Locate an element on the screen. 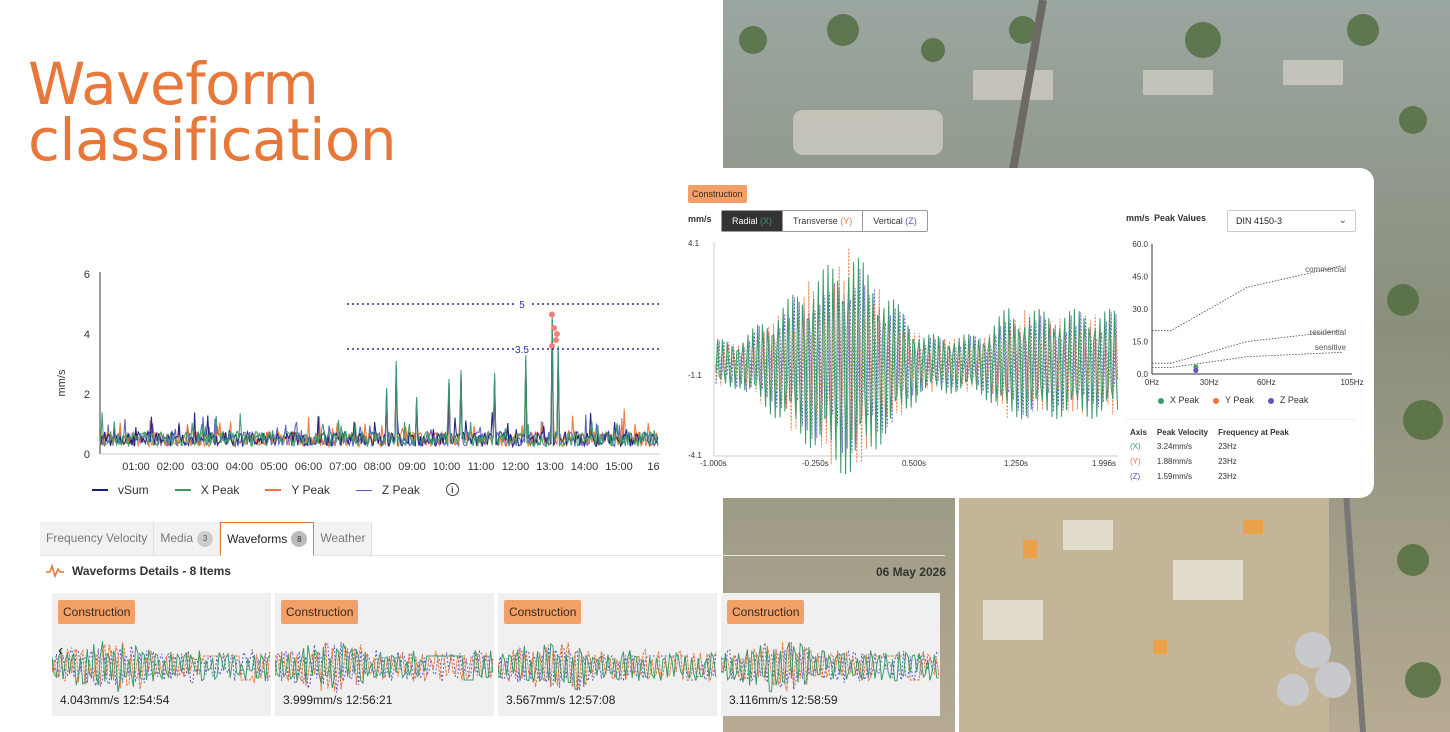 The width and height of the screenshot is (1450, 732). waveform-card: Construction 3.567mm/s 12:57:08 is located at coordinates (607, 654).